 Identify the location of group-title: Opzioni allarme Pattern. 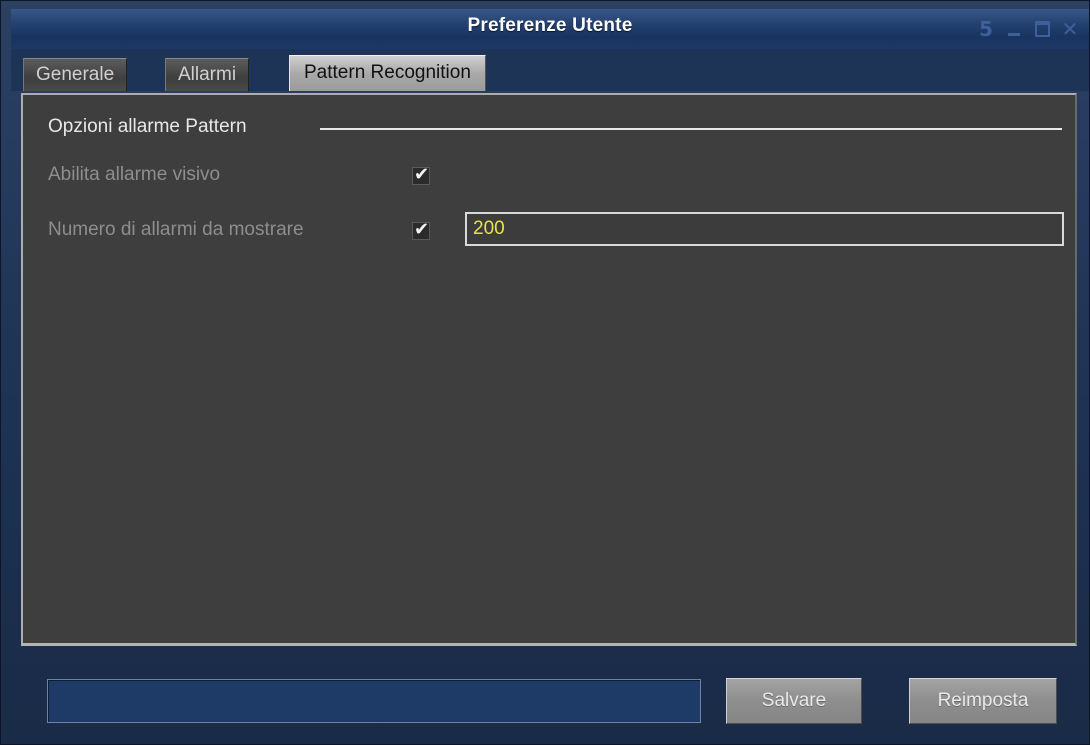
(147, 126).